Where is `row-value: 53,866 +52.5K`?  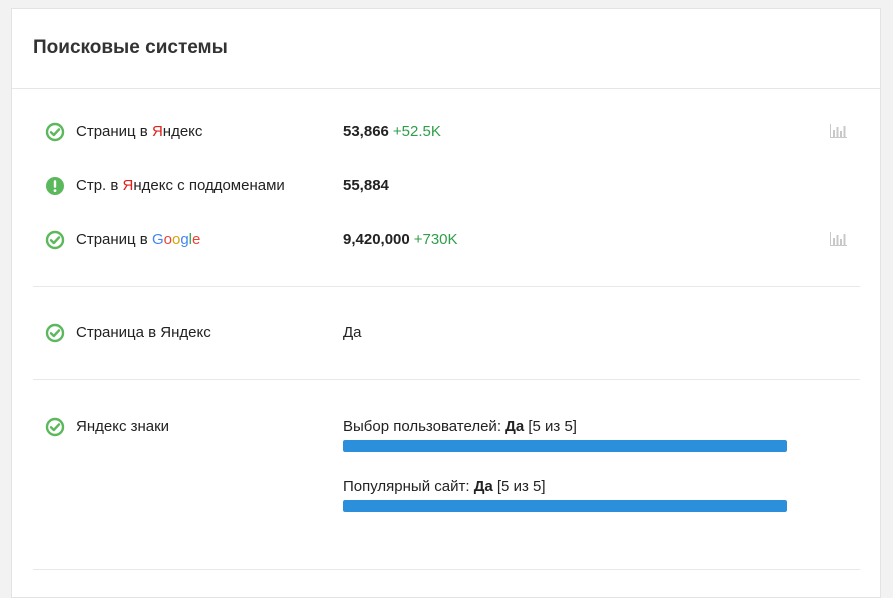
row-value: 53,866 +52.5K is located at coordinates (392, 131).